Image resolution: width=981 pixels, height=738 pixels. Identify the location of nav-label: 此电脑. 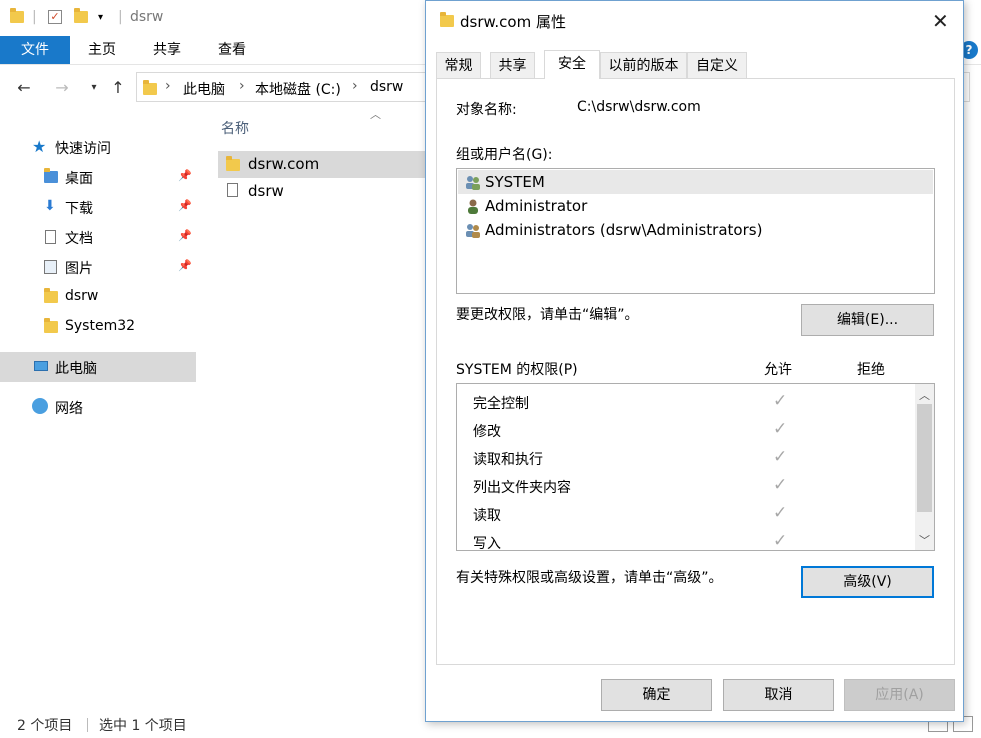
(76, 369).